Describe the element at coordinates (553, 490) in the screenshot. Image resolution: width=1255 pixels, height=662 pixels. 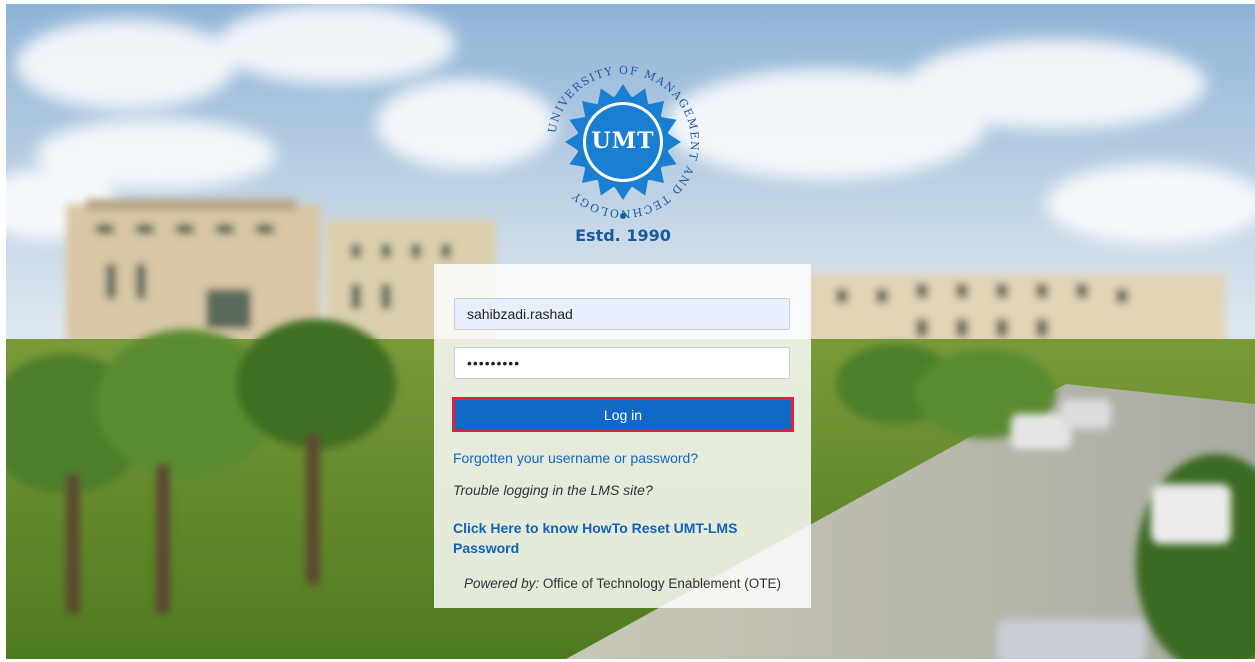
I see `trouble-logging-text: Trouble logging in the LMS site?` at that location.